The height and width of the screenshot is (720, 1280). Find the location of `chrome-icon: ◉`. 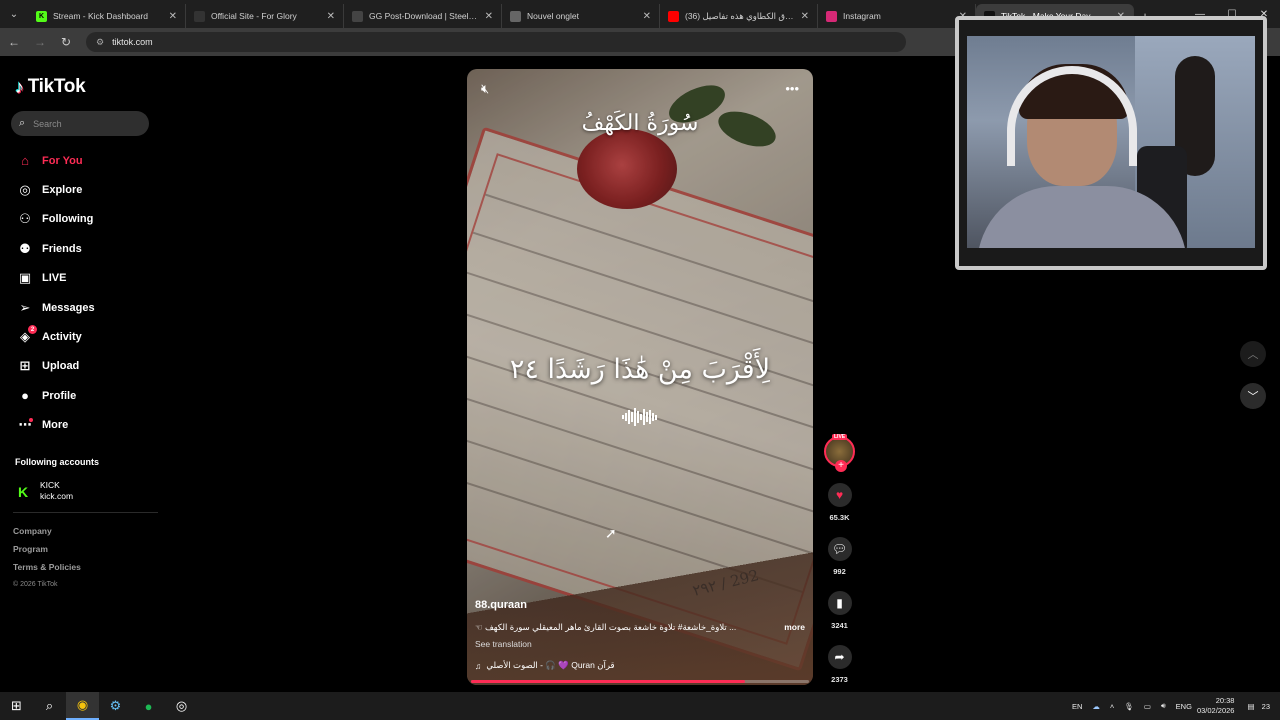

chrome-icon: ◉ is located at coordinates (82, 706).